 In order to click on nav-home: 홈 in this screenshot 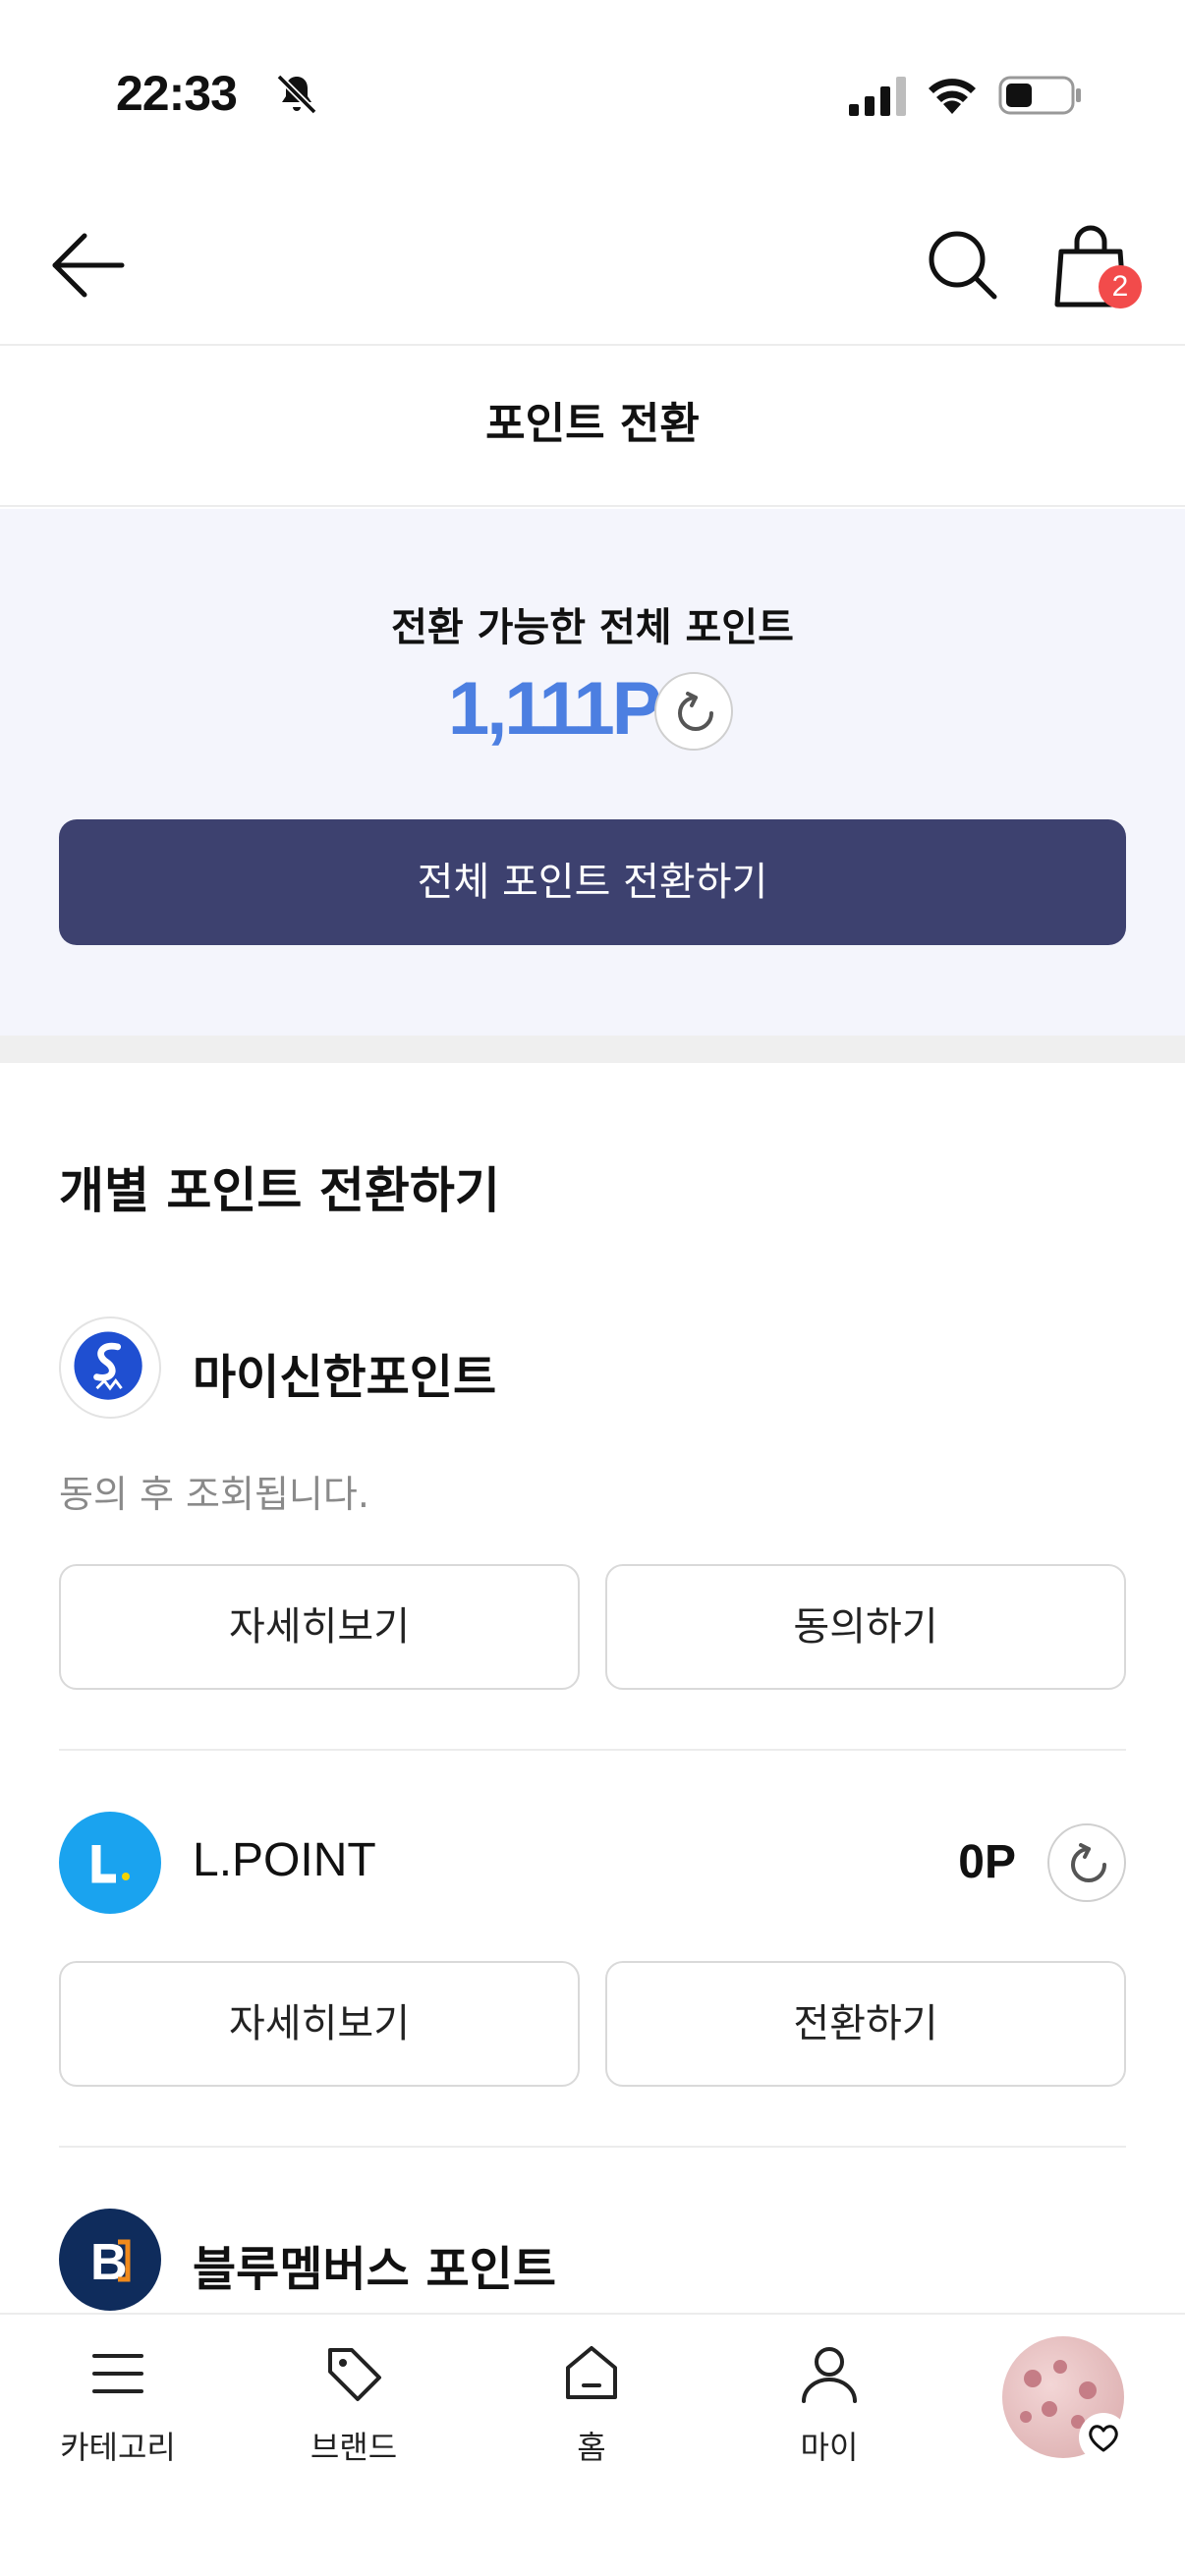, I will do `click(592, 2411)`.